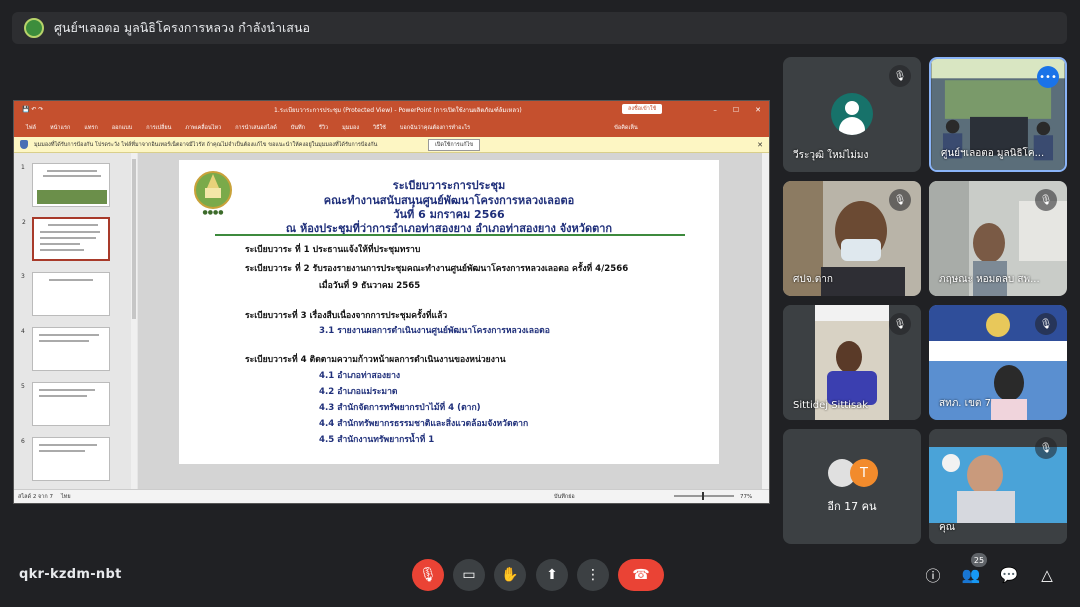  I want to click on tell-me-search: บอกฉันว่าคุณต้องการทำอะไร, so click(435, 128).